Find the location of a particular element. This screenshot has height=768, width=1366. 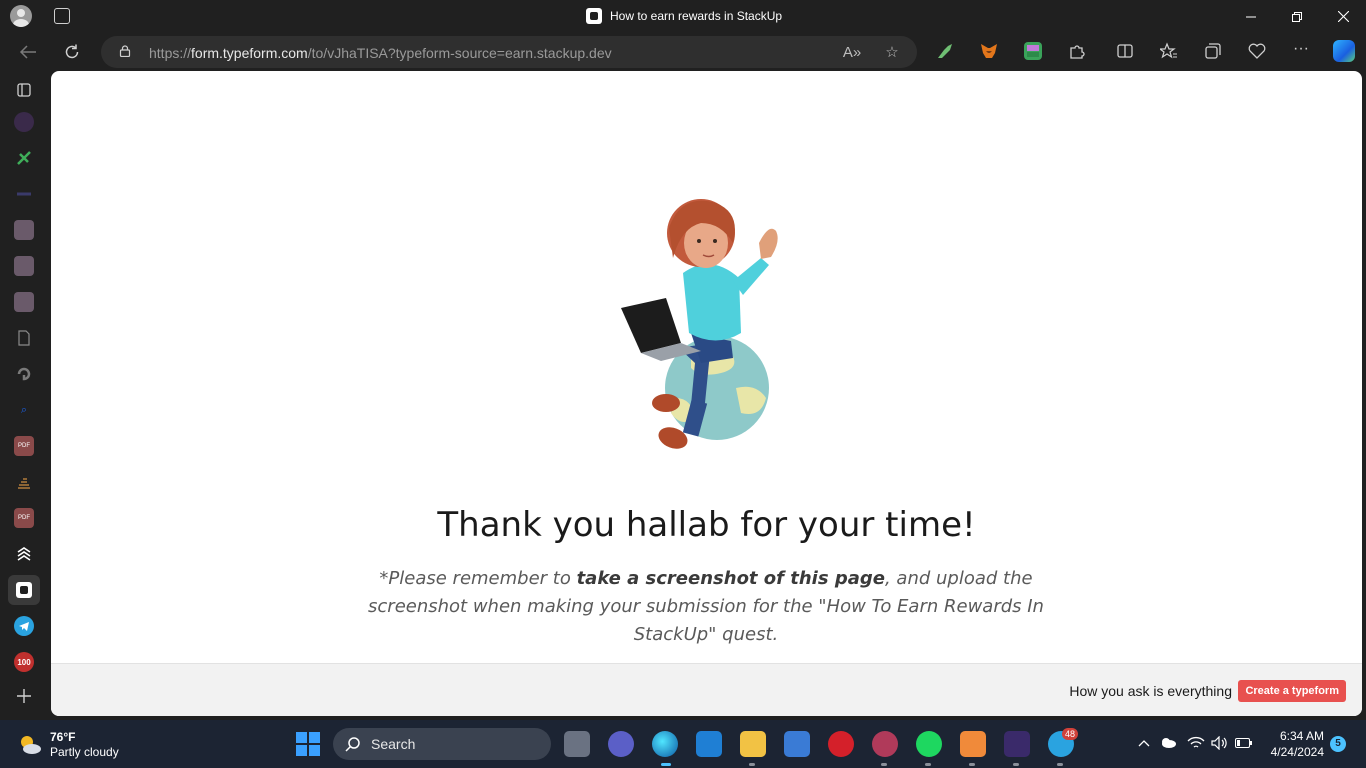

search-label: Search is located at coordinates (393, 744).